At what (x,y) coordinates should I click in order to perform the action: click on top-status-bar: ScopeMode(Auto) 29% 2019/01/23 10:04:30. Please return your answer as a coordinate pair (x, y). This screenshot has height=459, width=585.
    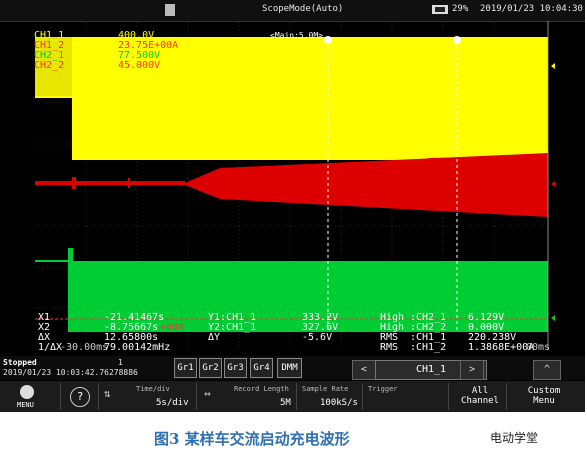
    Looking at the image, I should click on (292, 11).